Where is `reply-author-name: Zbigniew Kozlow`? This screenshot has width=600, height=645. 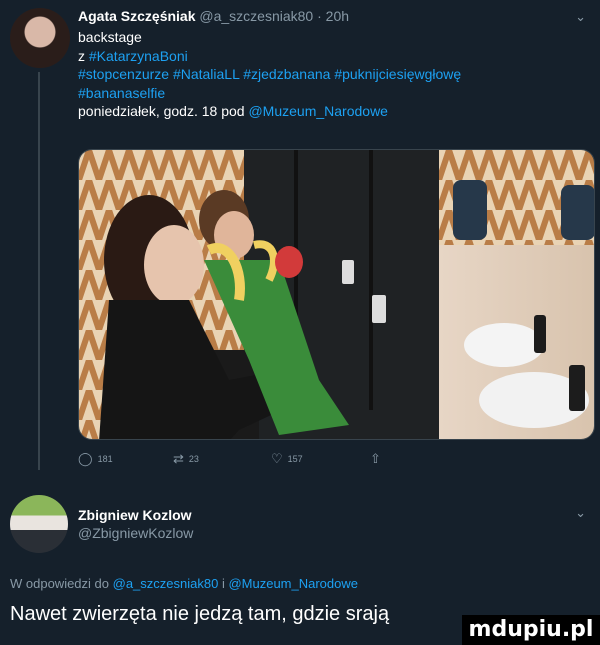
reply-author-name: Zbigniew Kozlow is located at coordinates (135, 515).